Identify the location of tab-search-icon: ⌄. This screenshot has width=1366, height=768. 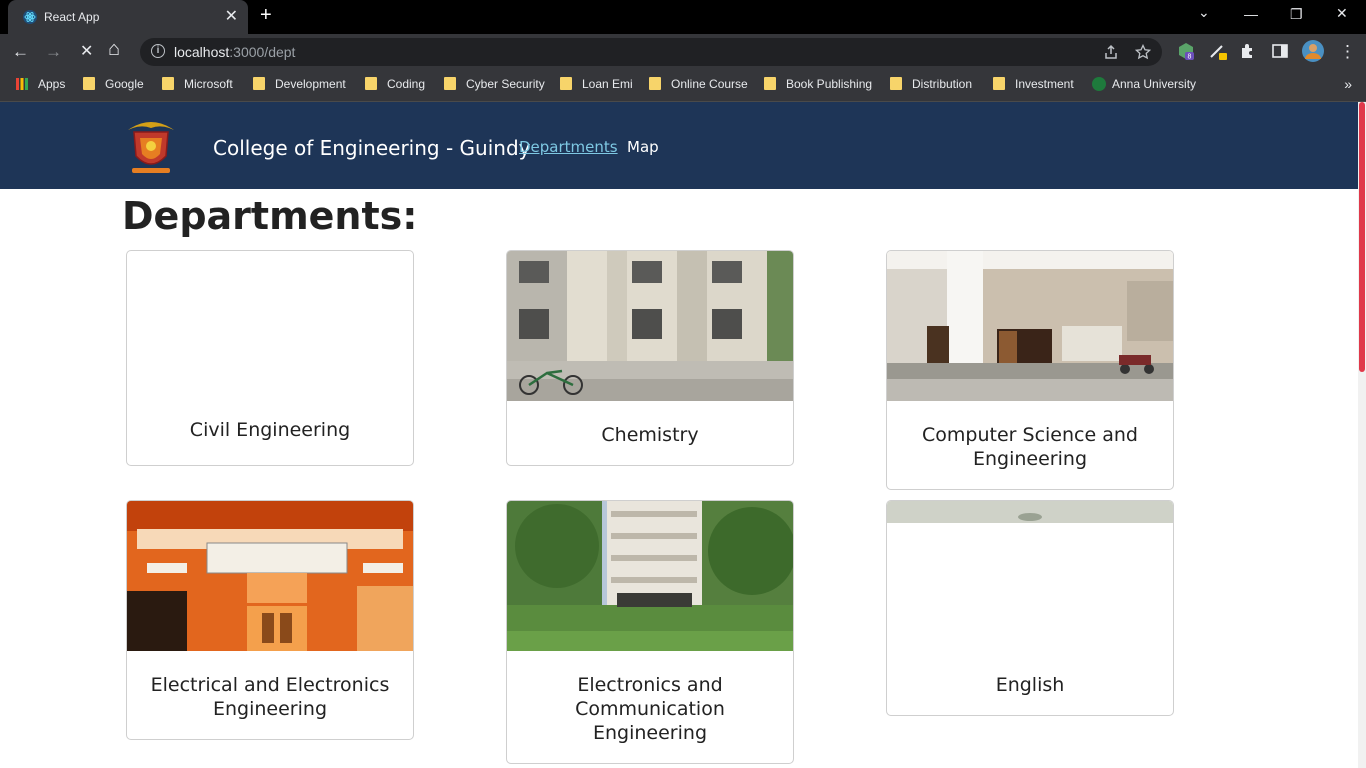
(1204, 12).